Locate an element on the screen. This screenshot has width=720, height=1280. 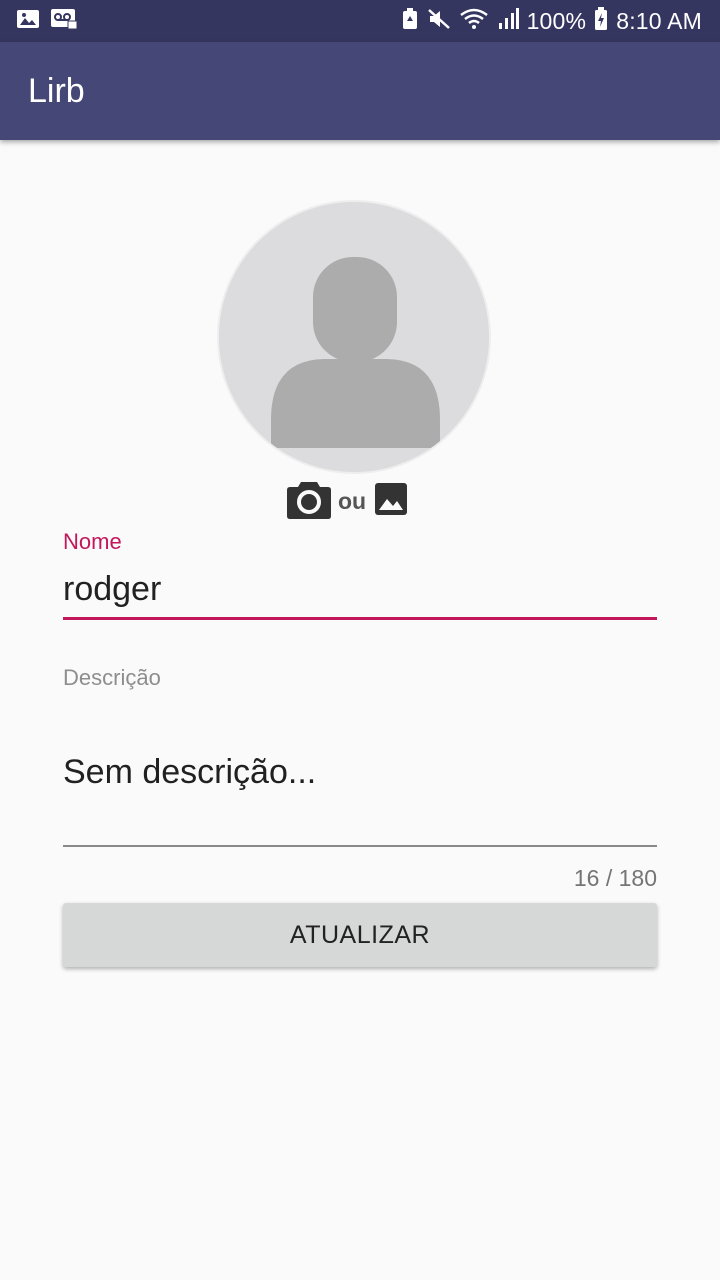
status-bar: 100% 8:10 AM is located at coordinates (360, 21).